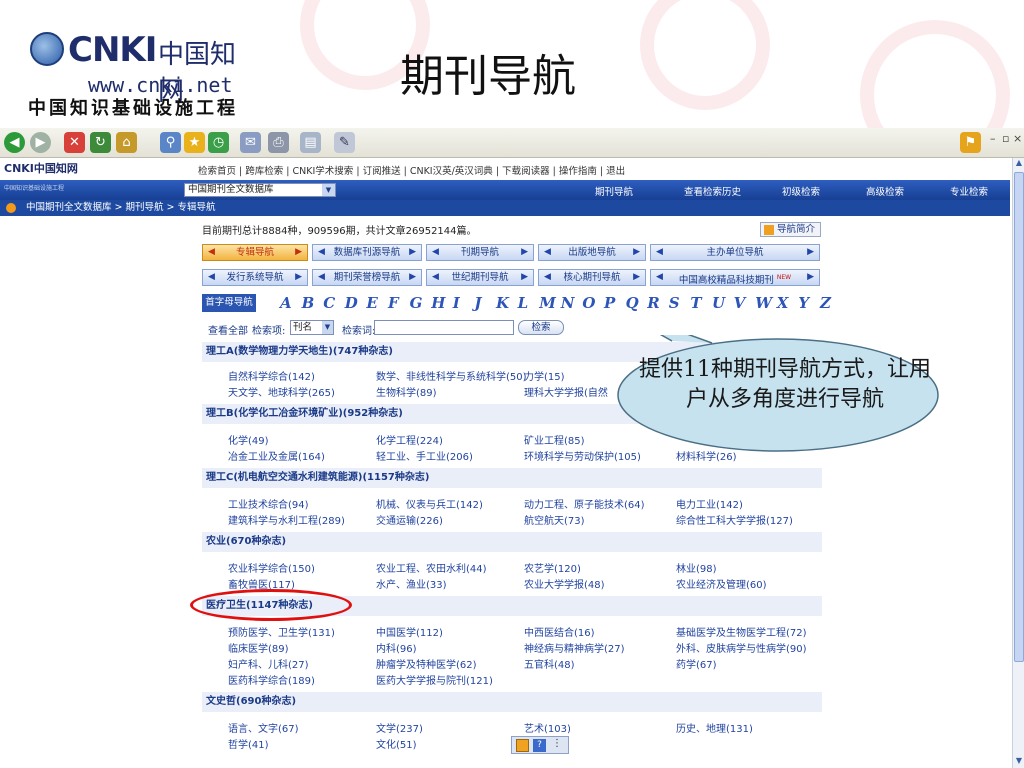  Describe the element at coordinates (100, 142) in the screenshot. I see `refresh-icon: ↻` at that location.